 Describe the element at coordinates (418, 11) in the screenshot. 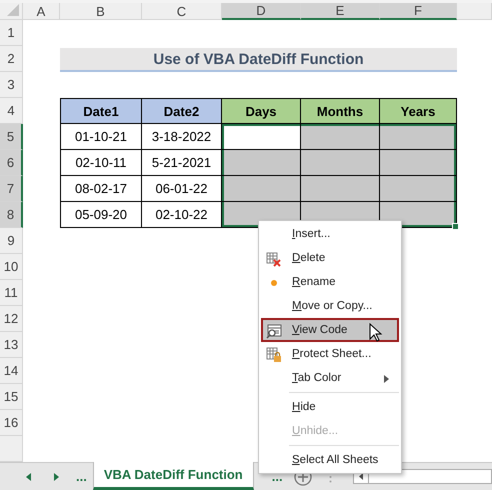

I see `column-header: F` at that location.